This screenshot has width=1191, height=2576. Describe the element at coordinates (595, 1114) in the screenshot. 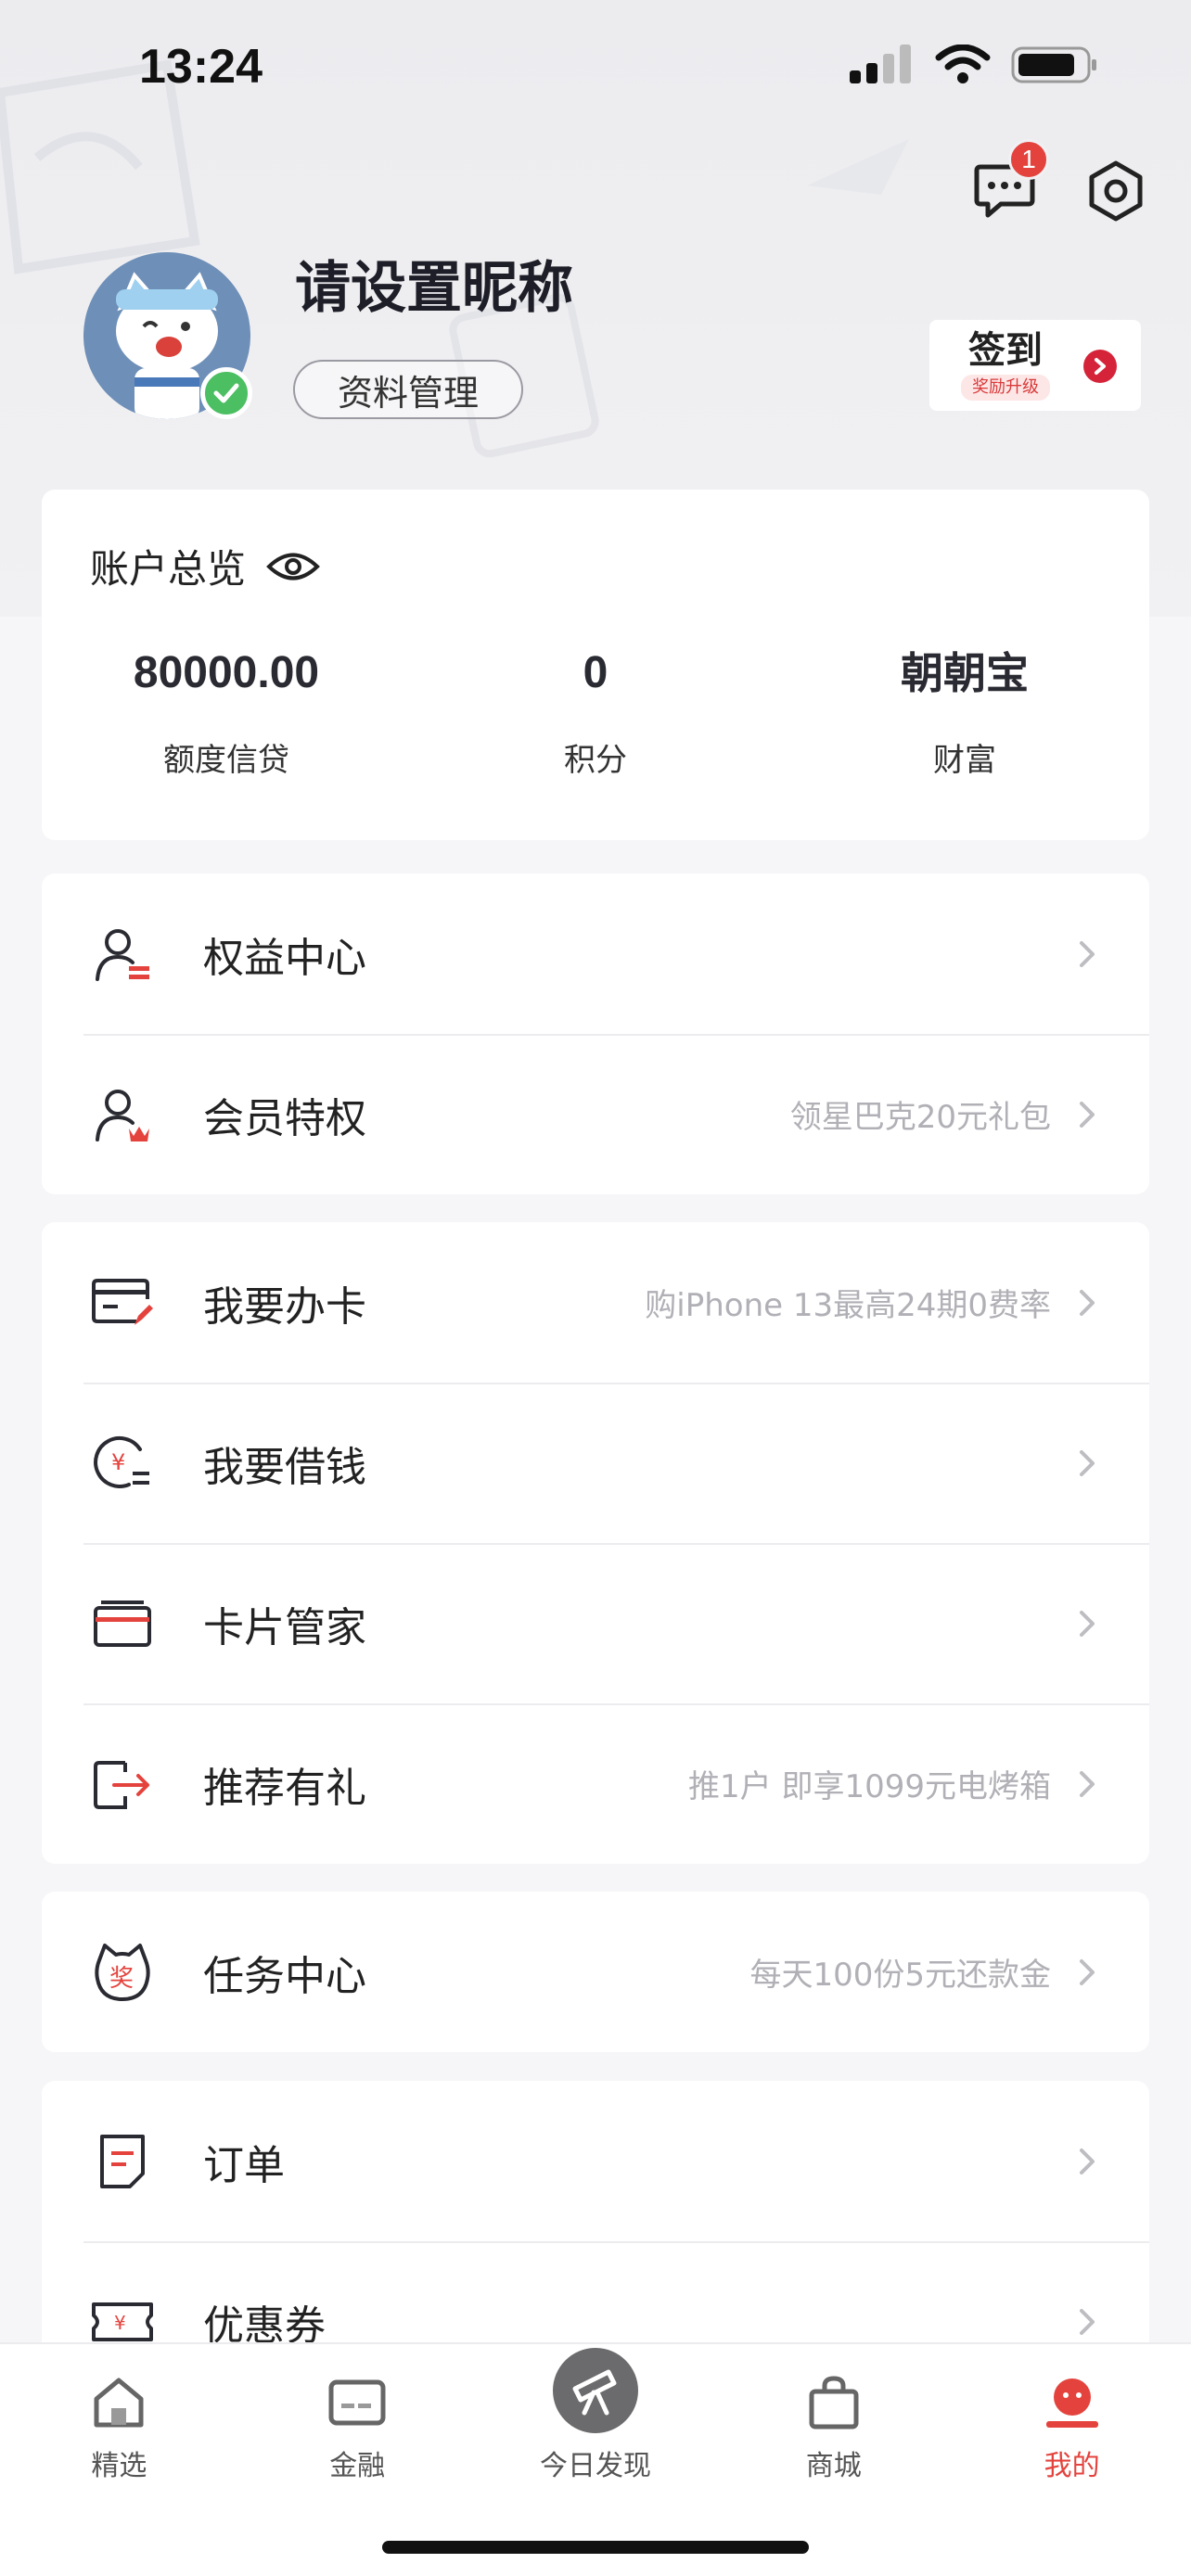

I see `list-item-member-privileges: 会员特权 领星巴克20元礼包` at that location.